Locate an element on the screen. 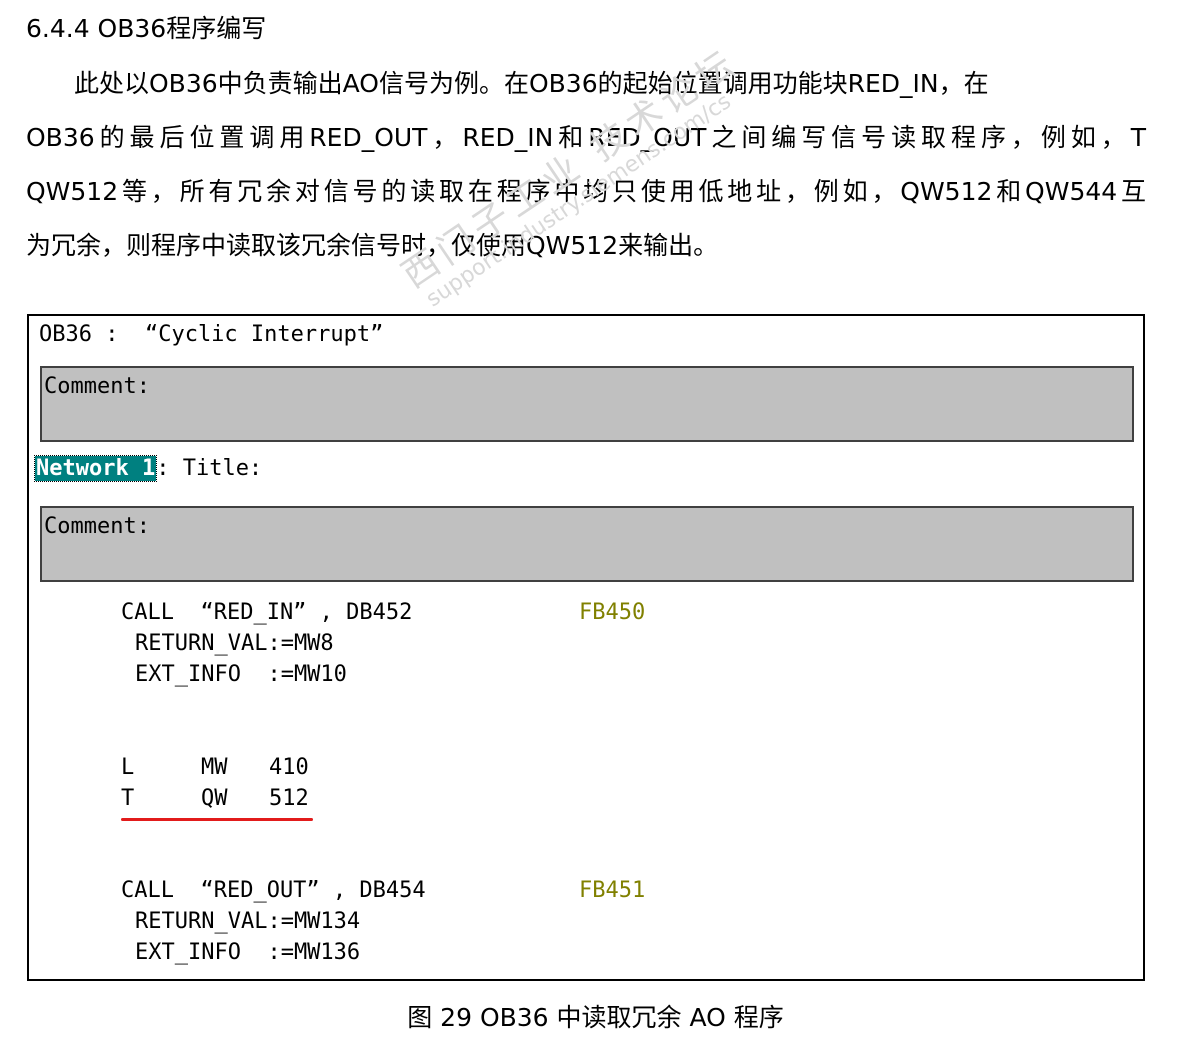 Image resolution: width=1191 pixels, height=1043 pixels. fb-annotation: FB450 is located at coordinates (612, 612).